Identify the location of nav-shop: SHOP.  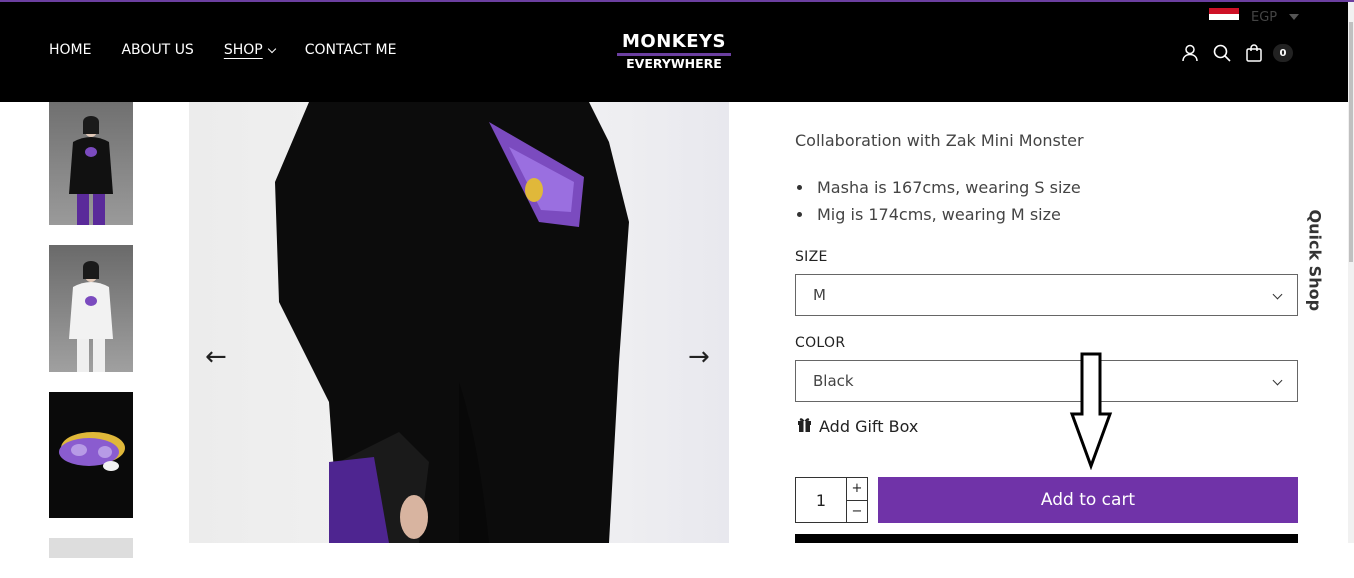
(249, 50).